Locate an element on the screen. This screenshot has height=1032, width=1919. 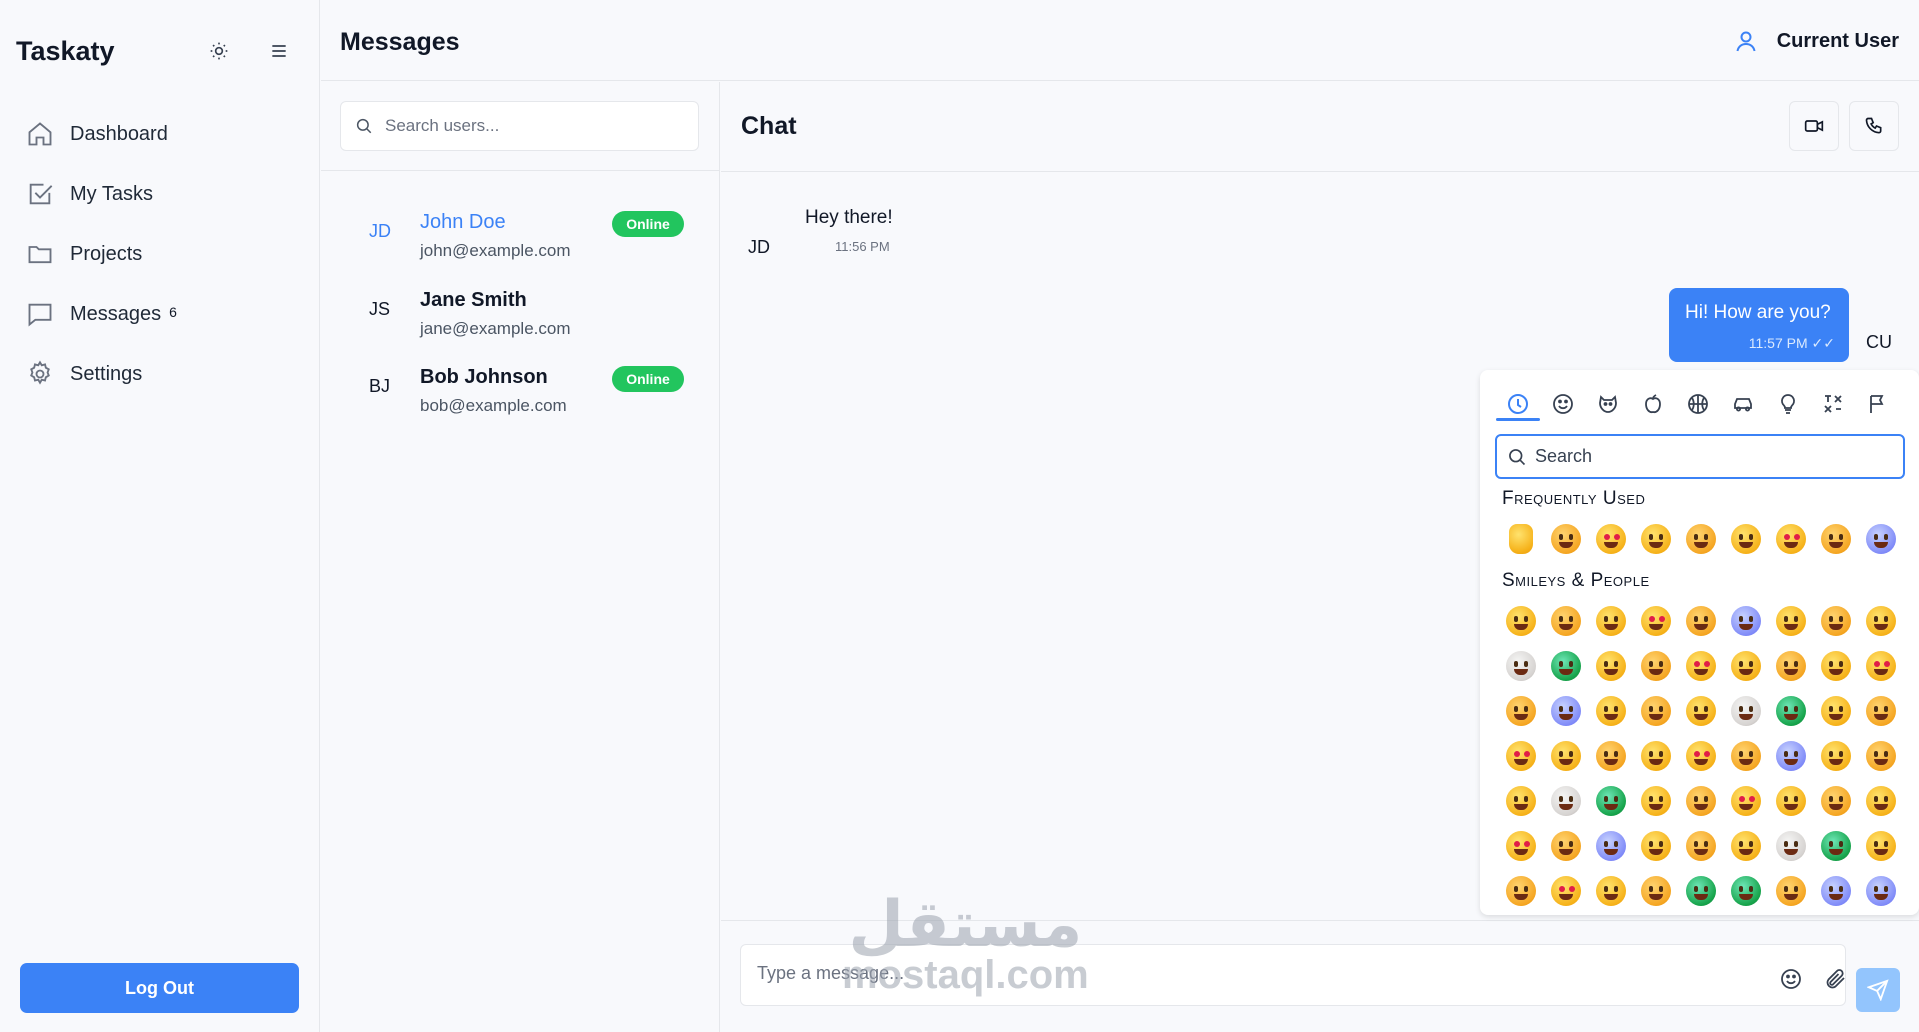
tab-activities is located at coordinates (1697, 404).